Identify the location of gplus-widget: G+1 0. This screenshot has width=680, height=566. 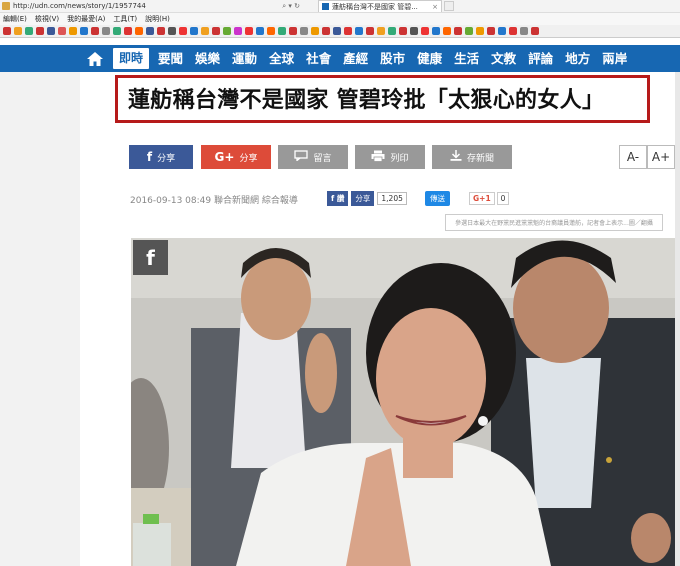
(489, 198).